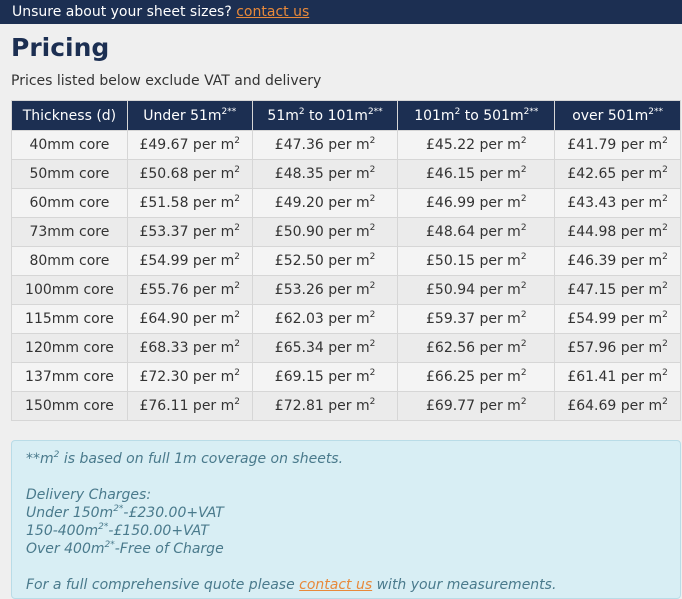 The height and width of the screenshot is (599, 682). I want to click on price-value: £59.37, so click(451, 319).